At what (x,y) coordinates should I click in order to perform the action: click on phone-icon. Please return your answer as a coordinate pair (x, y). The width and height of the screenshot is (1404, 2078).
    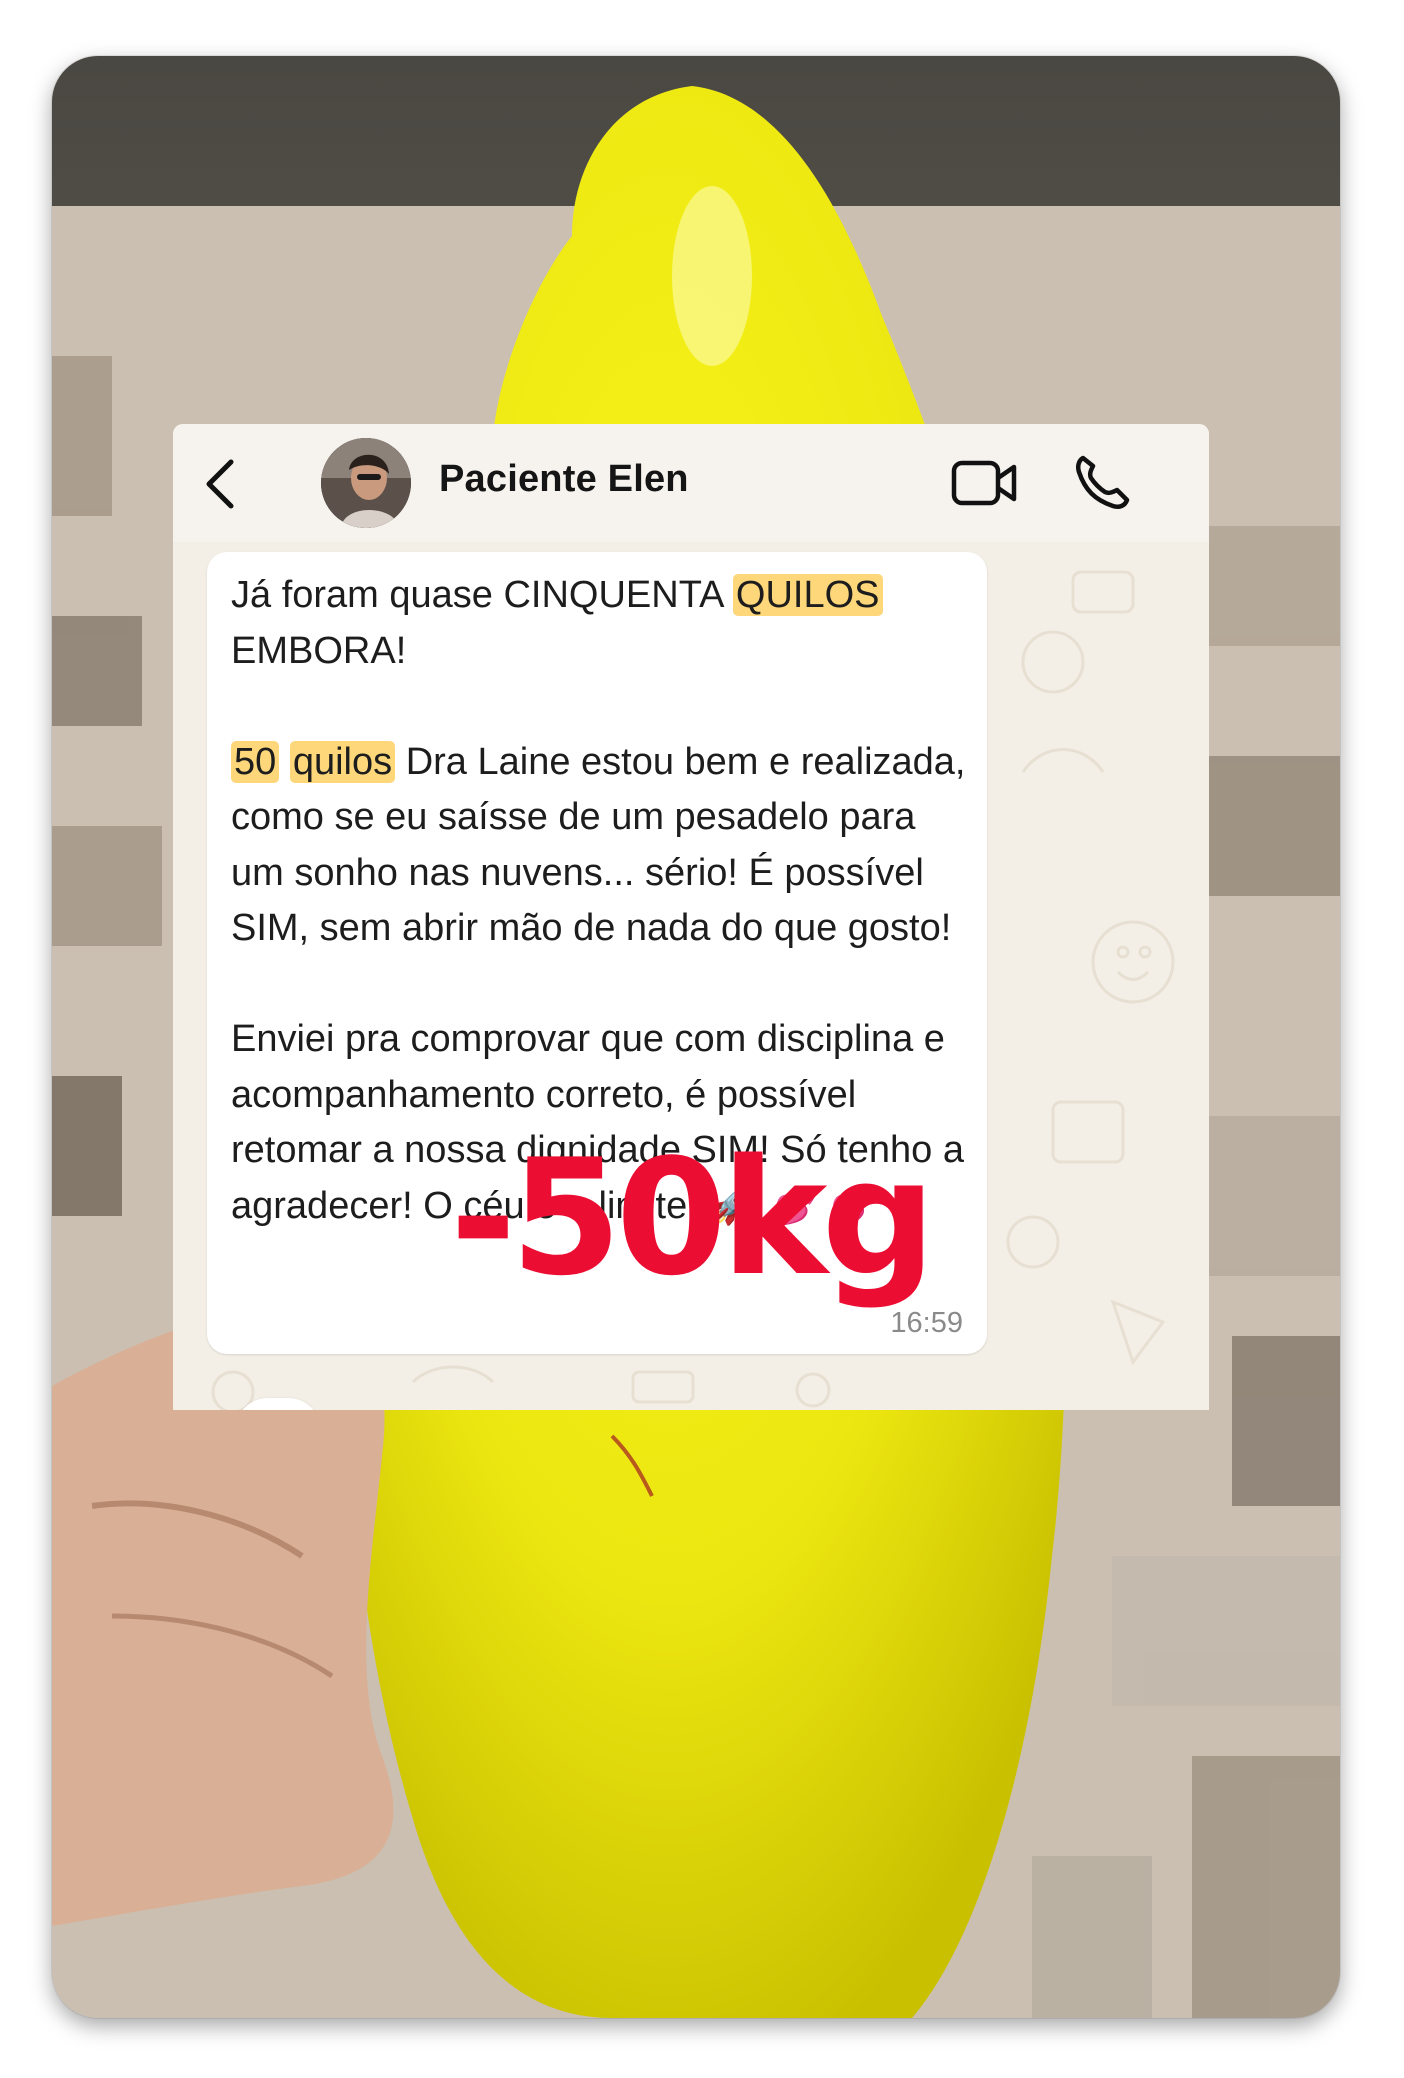
    Looking at the image, I should click on (1102, 482).